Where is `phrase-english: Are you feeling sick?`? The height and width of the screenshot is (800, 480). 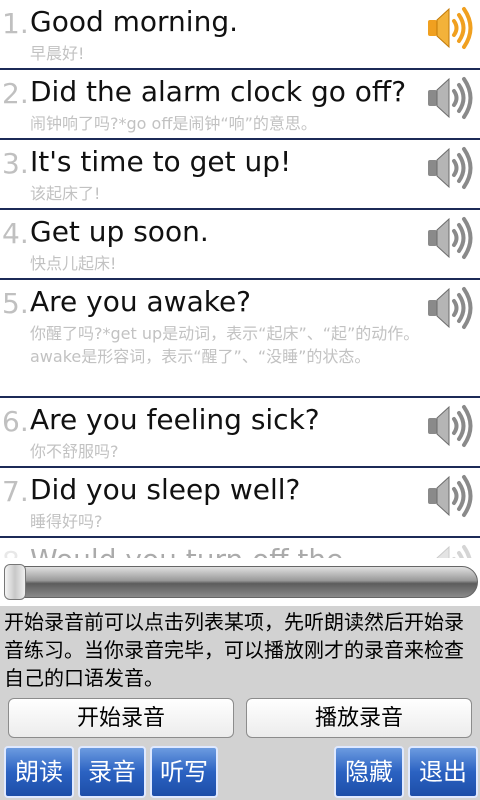 phrase-english: Are you feeling sick? is located at coordinates (175, 419).